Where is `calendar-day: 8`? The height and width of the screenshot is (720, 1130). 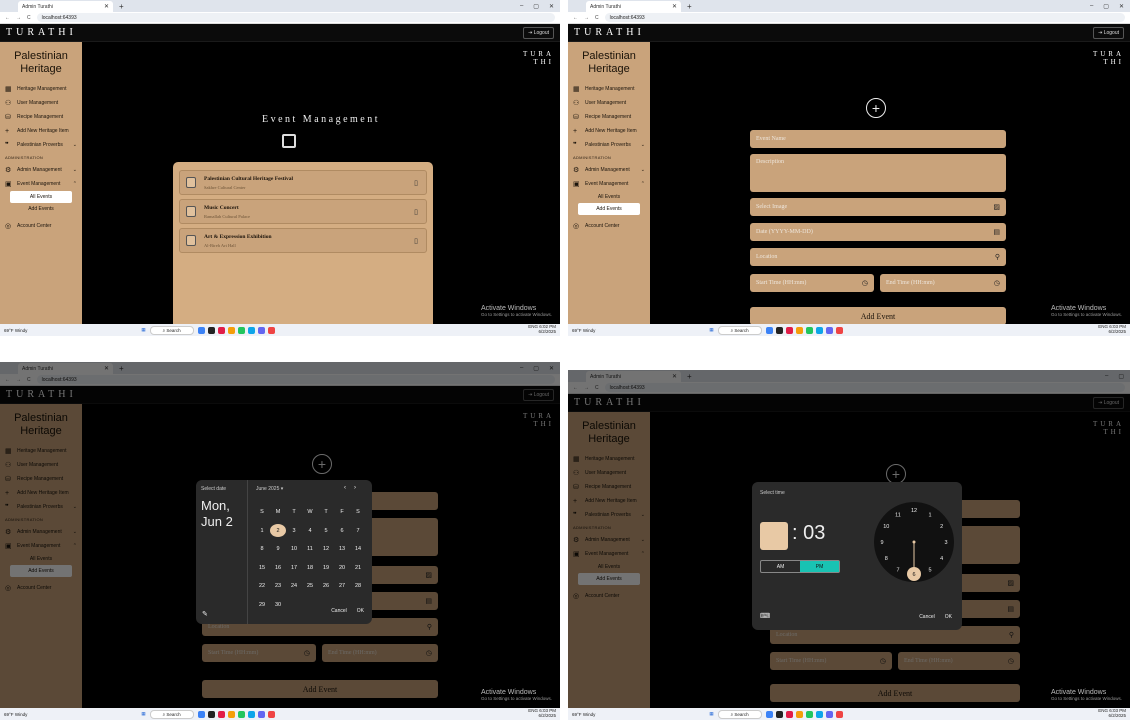 calendar-day: 8 is located at coordinates (262, 549).